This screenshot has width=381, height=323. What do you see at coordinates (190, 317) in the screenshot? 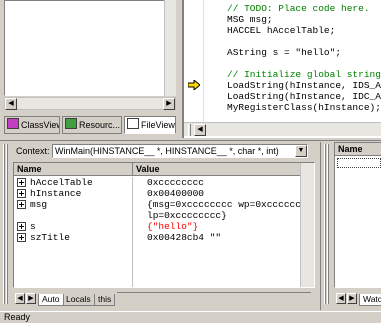
I see `status-bar: Ready` at bounding box center [190, 317].